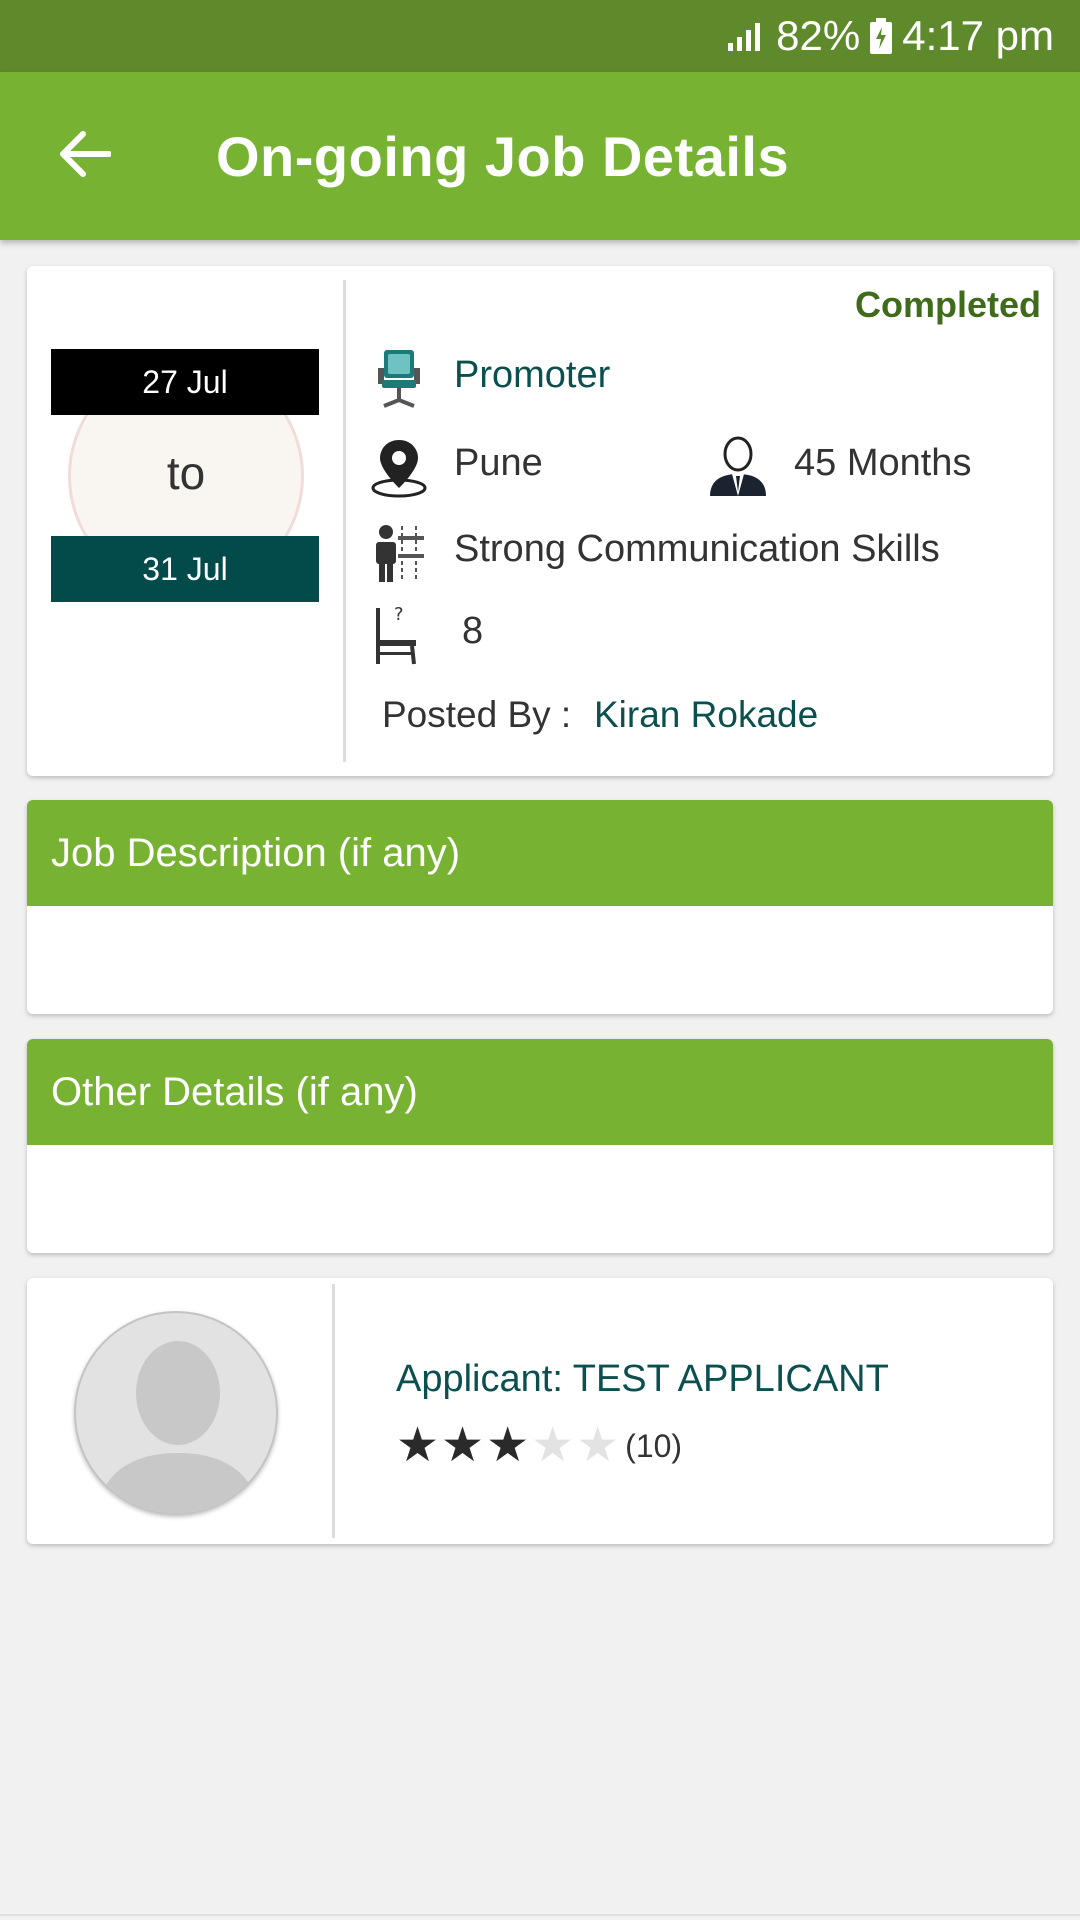 The image size is (1080, 1920). What do you see at coordinates (185, 569) in the screenshot?
I see `end-date: 31 Jul` at bounding box center [185, 569].